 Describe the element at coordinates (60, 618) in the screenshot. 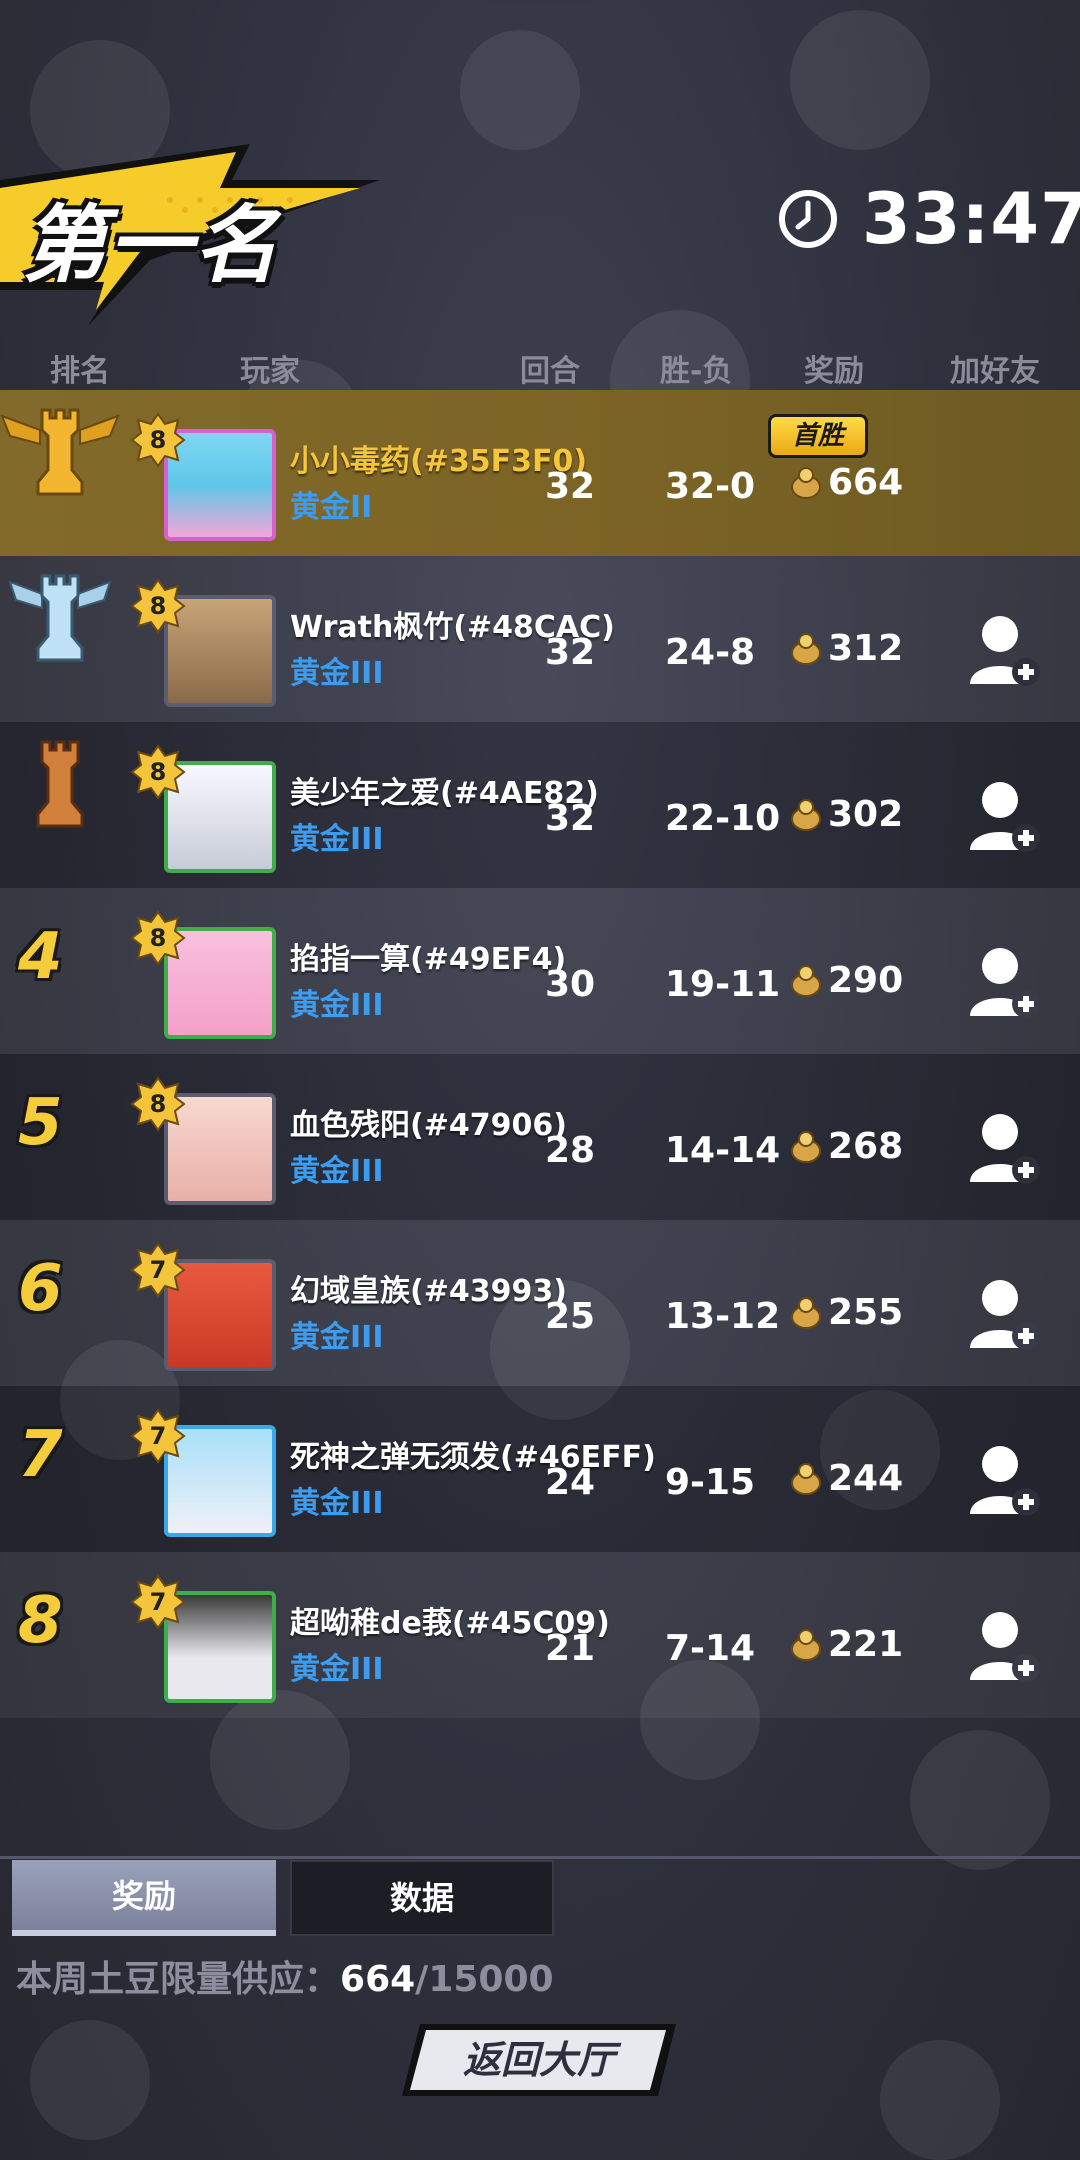

I see `silver-rook-trophy-icon` at that location.